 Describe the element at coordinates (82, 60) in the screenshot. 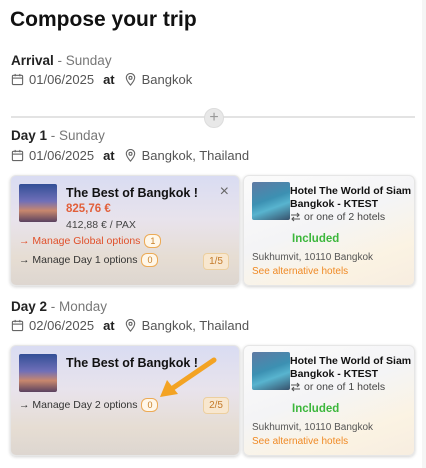

I see `arrival-weekday: - Sunday` at that location.